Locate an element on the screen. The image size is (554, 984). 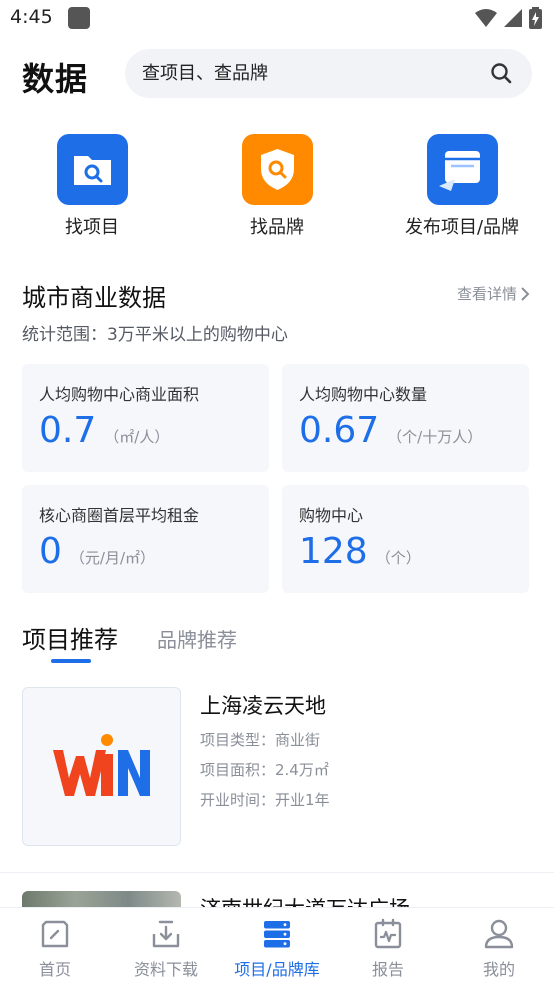
quick-action-label: 找项目 is located at coordinates (92, 227).